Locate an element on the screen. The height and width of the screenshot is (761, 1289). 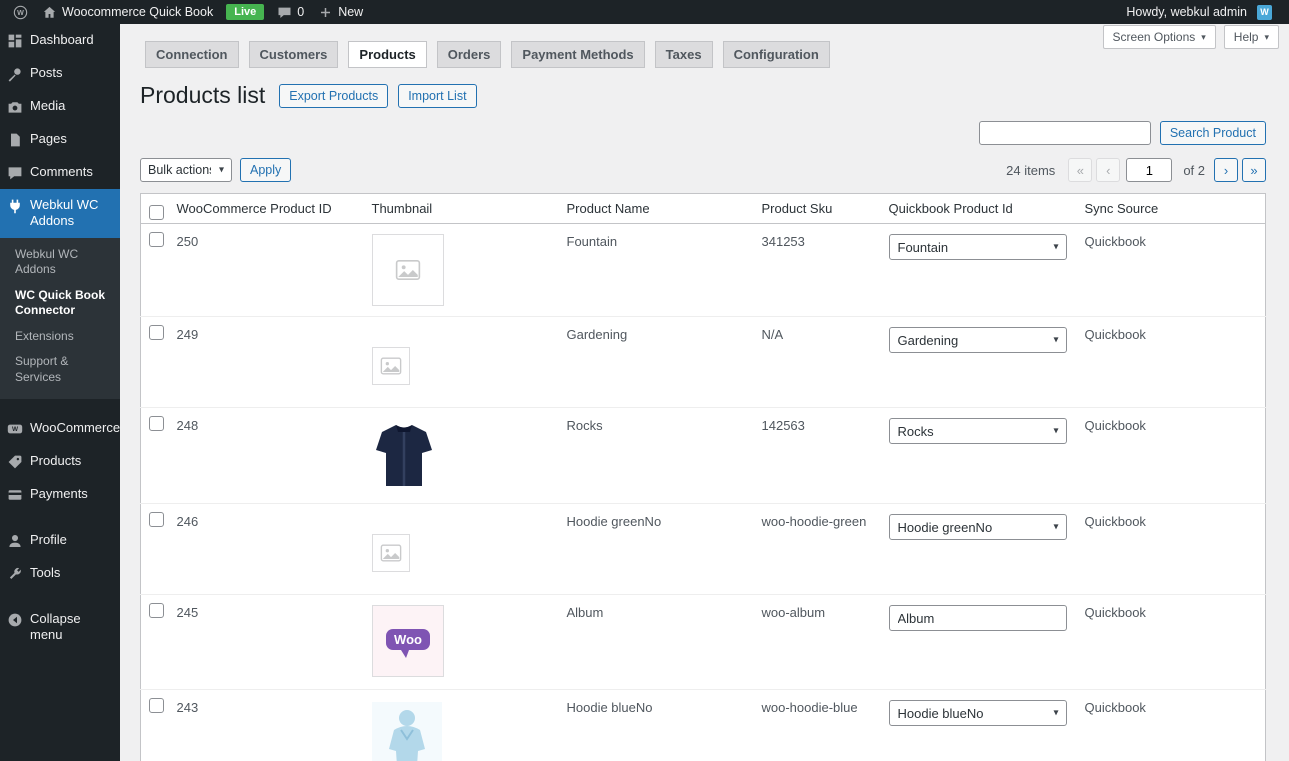
svg-text: Woo is located at coordinates (408, 639).